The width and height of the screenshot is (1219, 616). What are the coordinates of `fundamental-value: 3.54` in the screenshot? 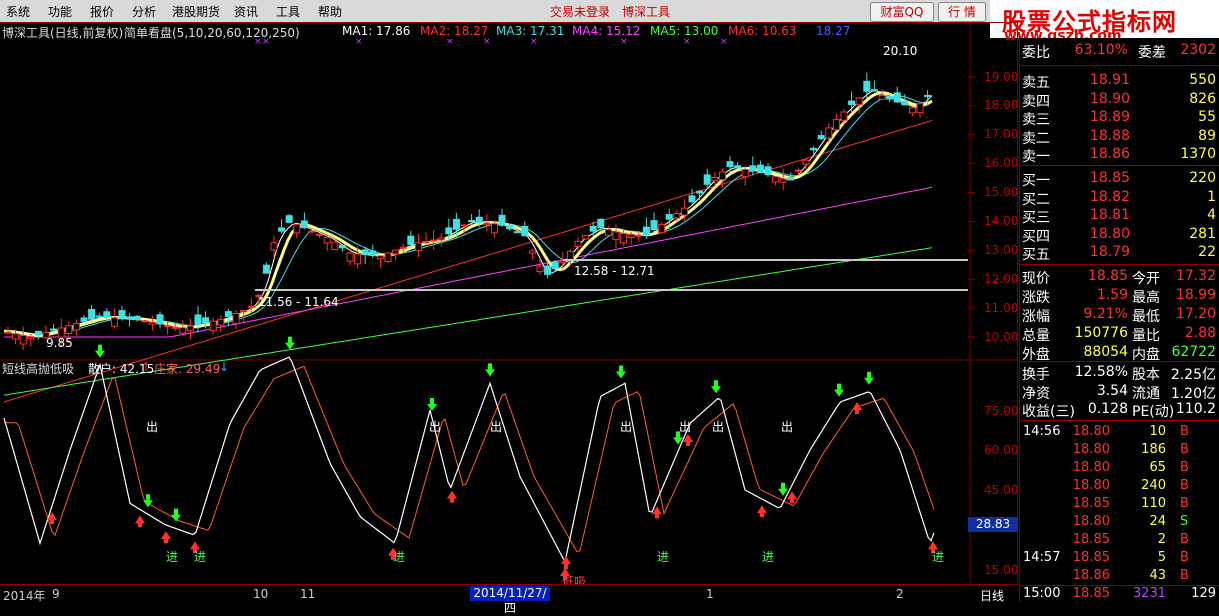 It's located at (1112, 390).